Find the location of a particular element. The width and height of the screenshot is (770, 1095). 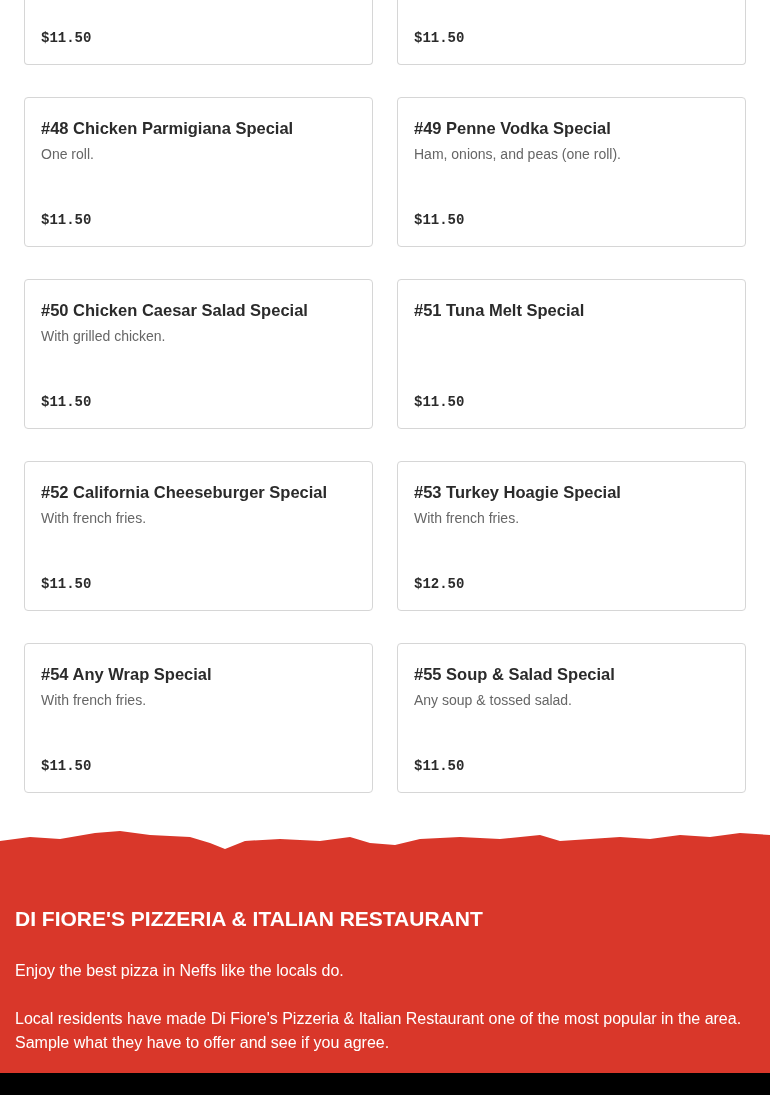

menu-item-card: #55 Soup & Salad Special Any soup & tossed salad. $11.50 is located at coordinates (571, 718).